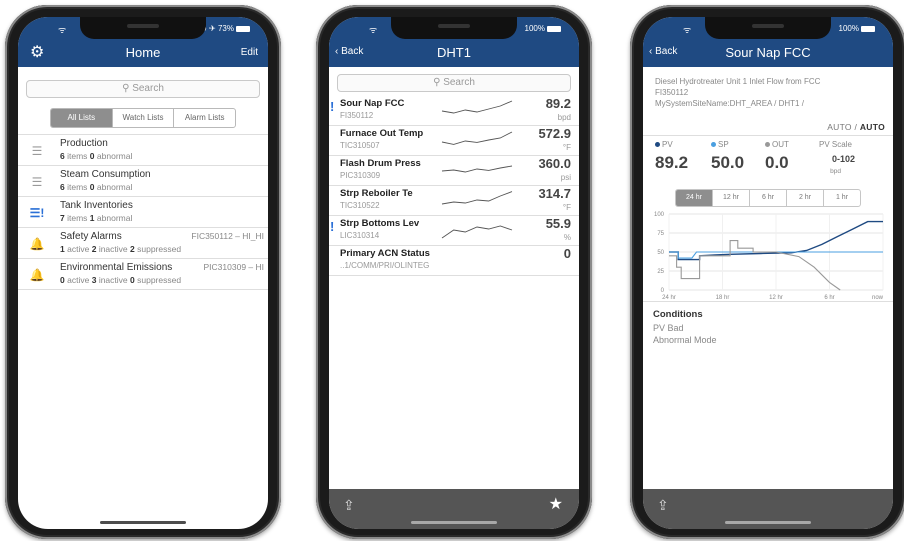  Describe the element at coordinates (694, 198) in the screenshot. I see `range-24-hr: 24 hr` at that location.